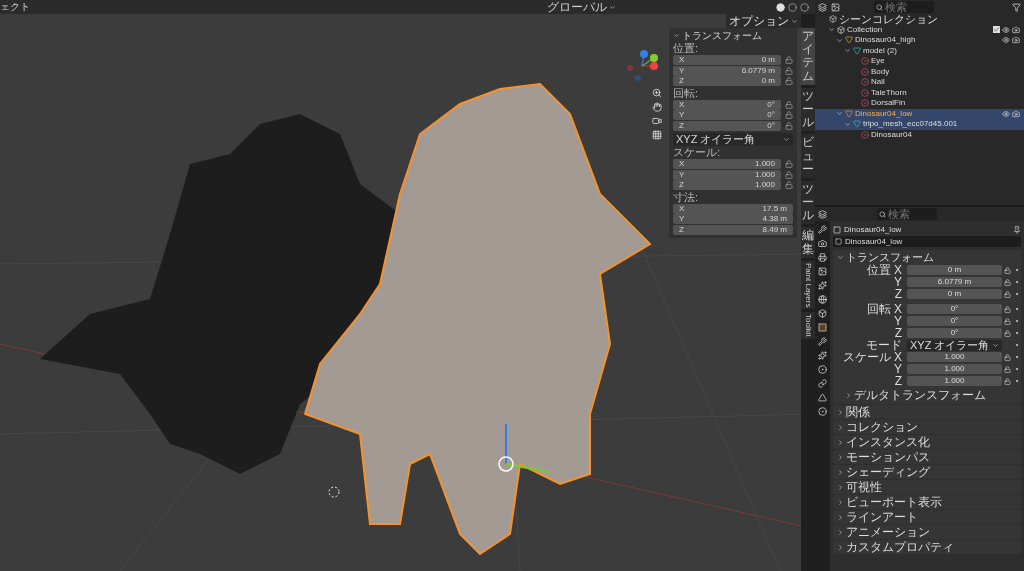 This screenshot has height=571, width=1024. I want to click on number-field: X 17.5 m, so click(733, 208).